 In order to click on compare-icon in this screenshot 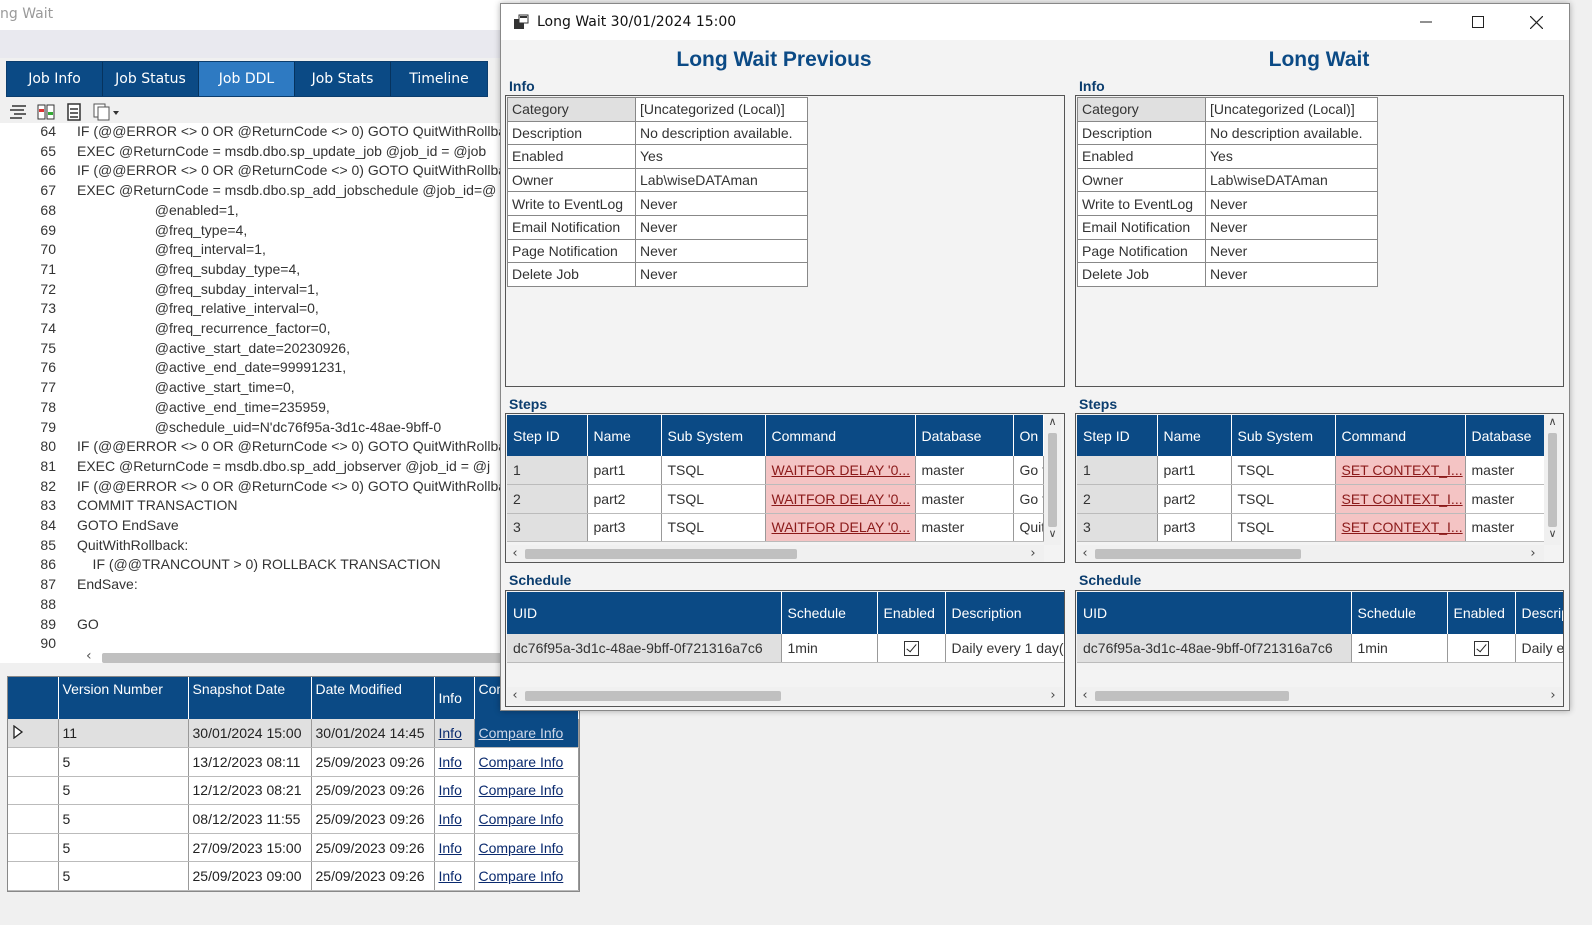, I will do `click(46, 112)`.